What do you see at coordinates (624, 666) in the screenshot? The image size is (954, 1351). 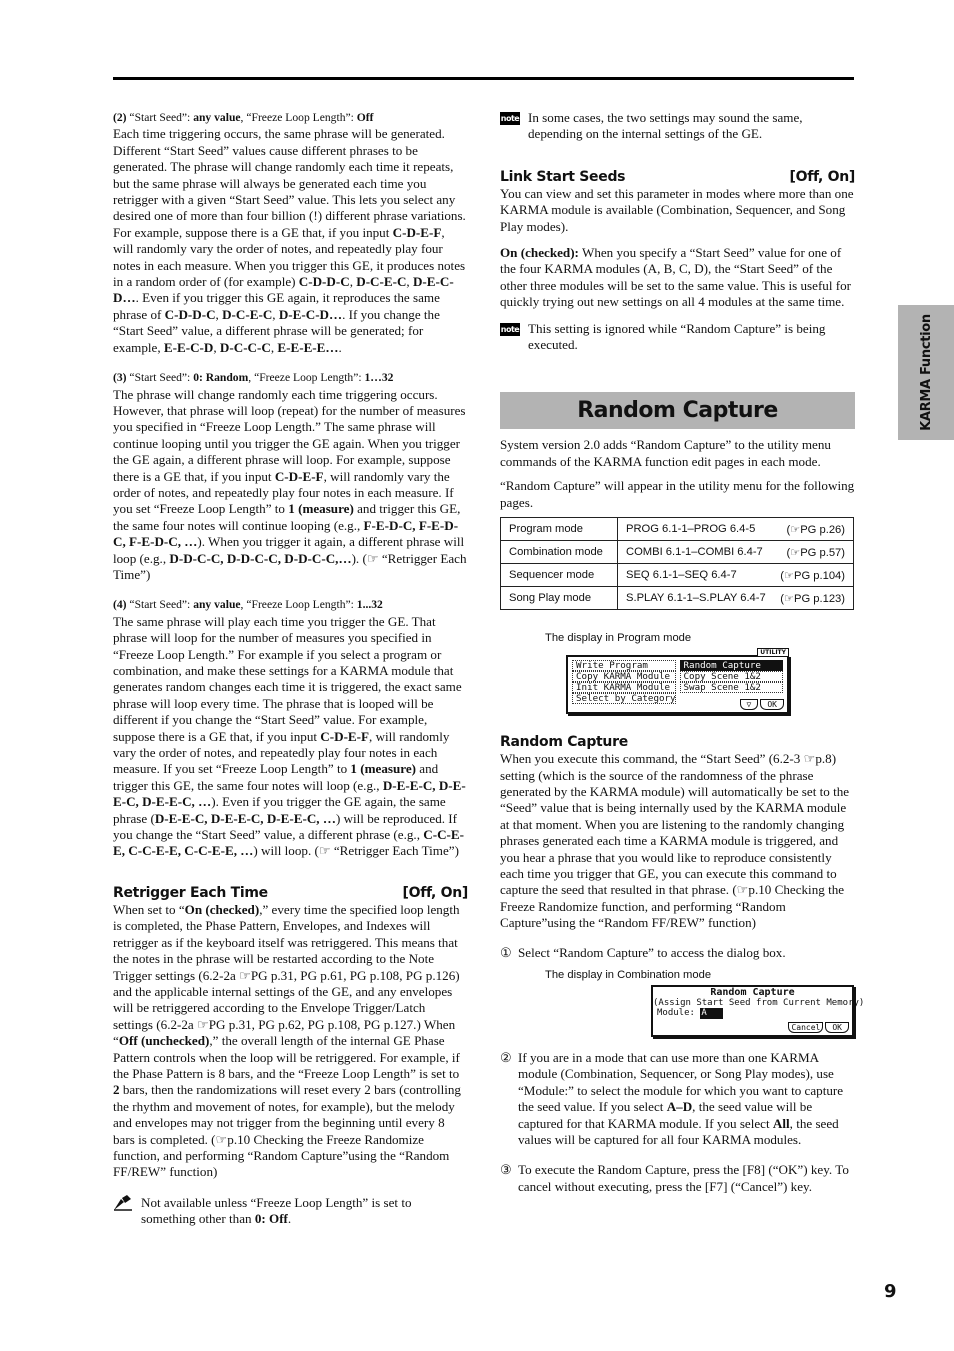 I see `utility-menu-item: Write Program` at bounding box center [624, 666].